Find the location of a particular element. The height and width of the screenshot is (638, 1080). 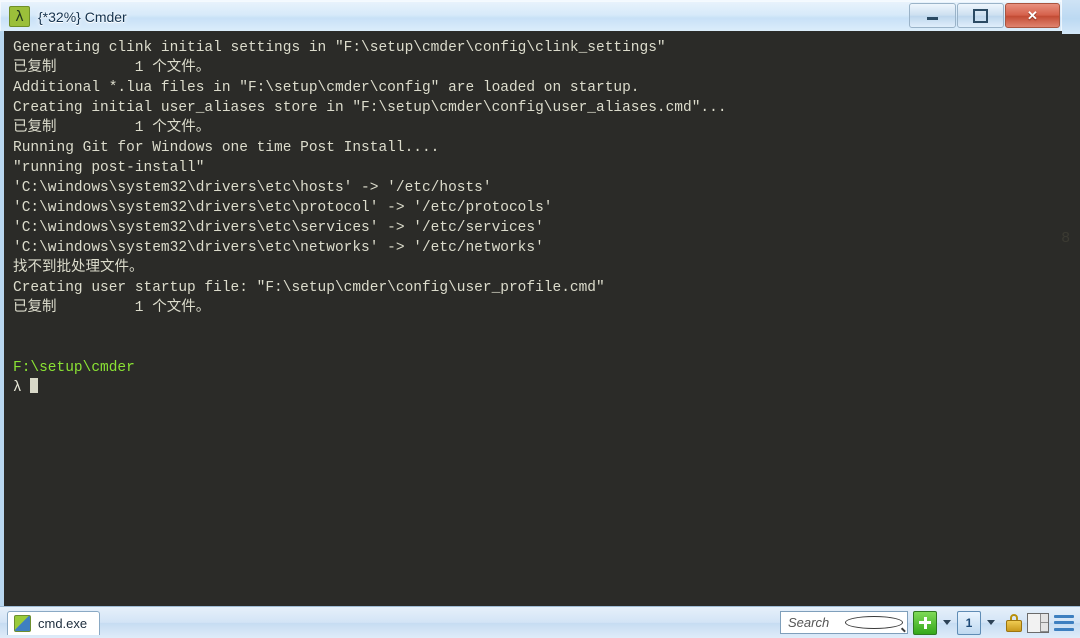

status-bar-tools: Search 1 is located at coordinates (930, 622).